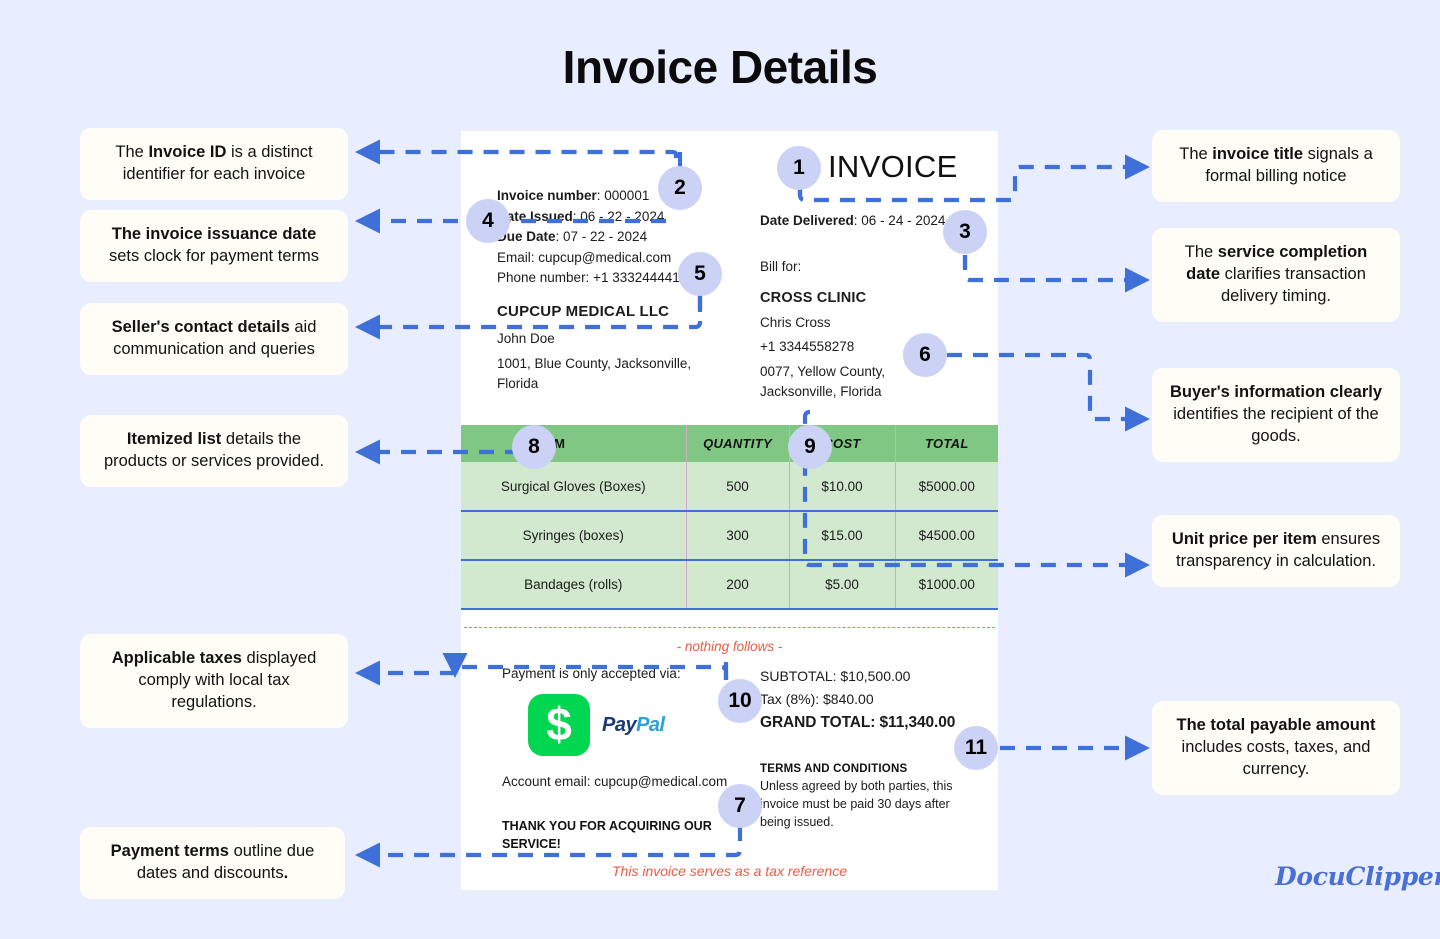 Image resolution: width=1440 pixels, height=939 pixels. I want to click on badge-9: 9, so click(810, 447).